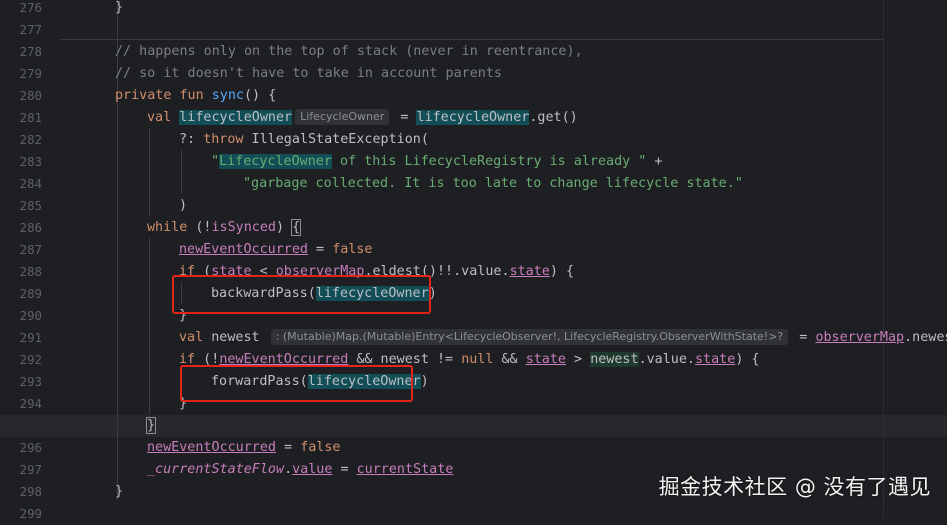 This screenshot has height=525, width=947. What do you see at coordinates (30, 359) in the screenshot?
I see `line-number: 292` at bounding box center [30, 359].